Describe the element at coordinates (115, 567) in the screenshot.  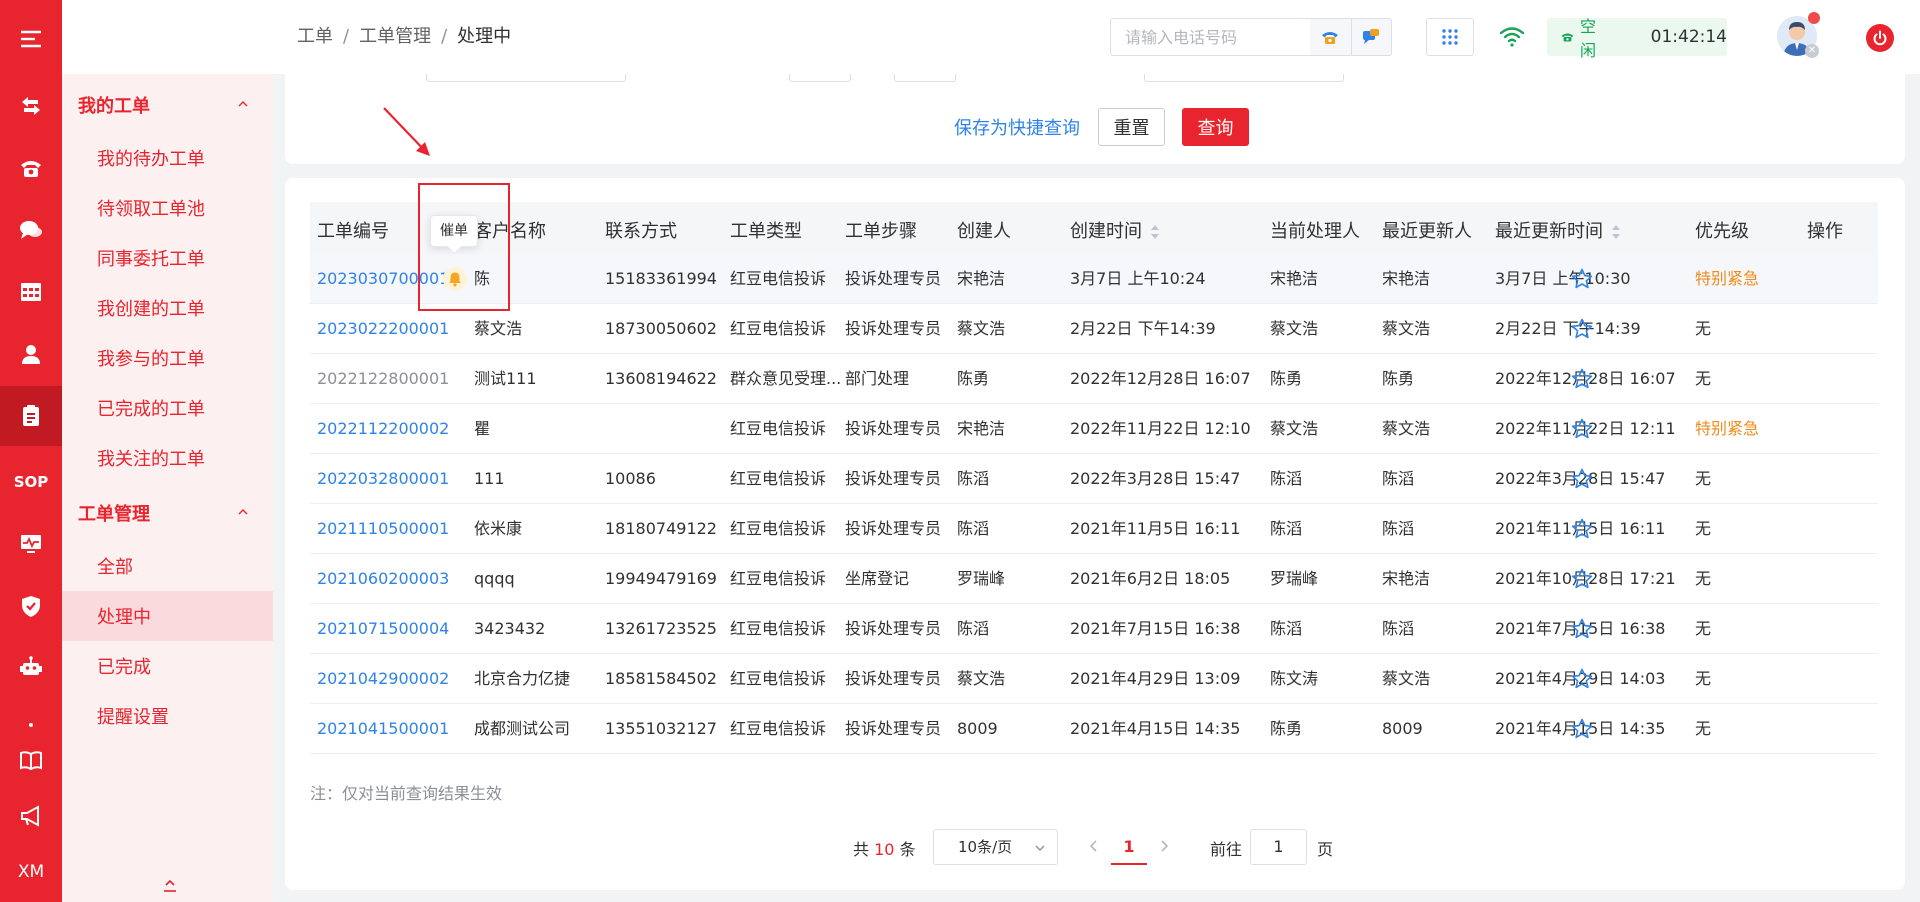
I see `sidebar-item-label: 全部` at that location.